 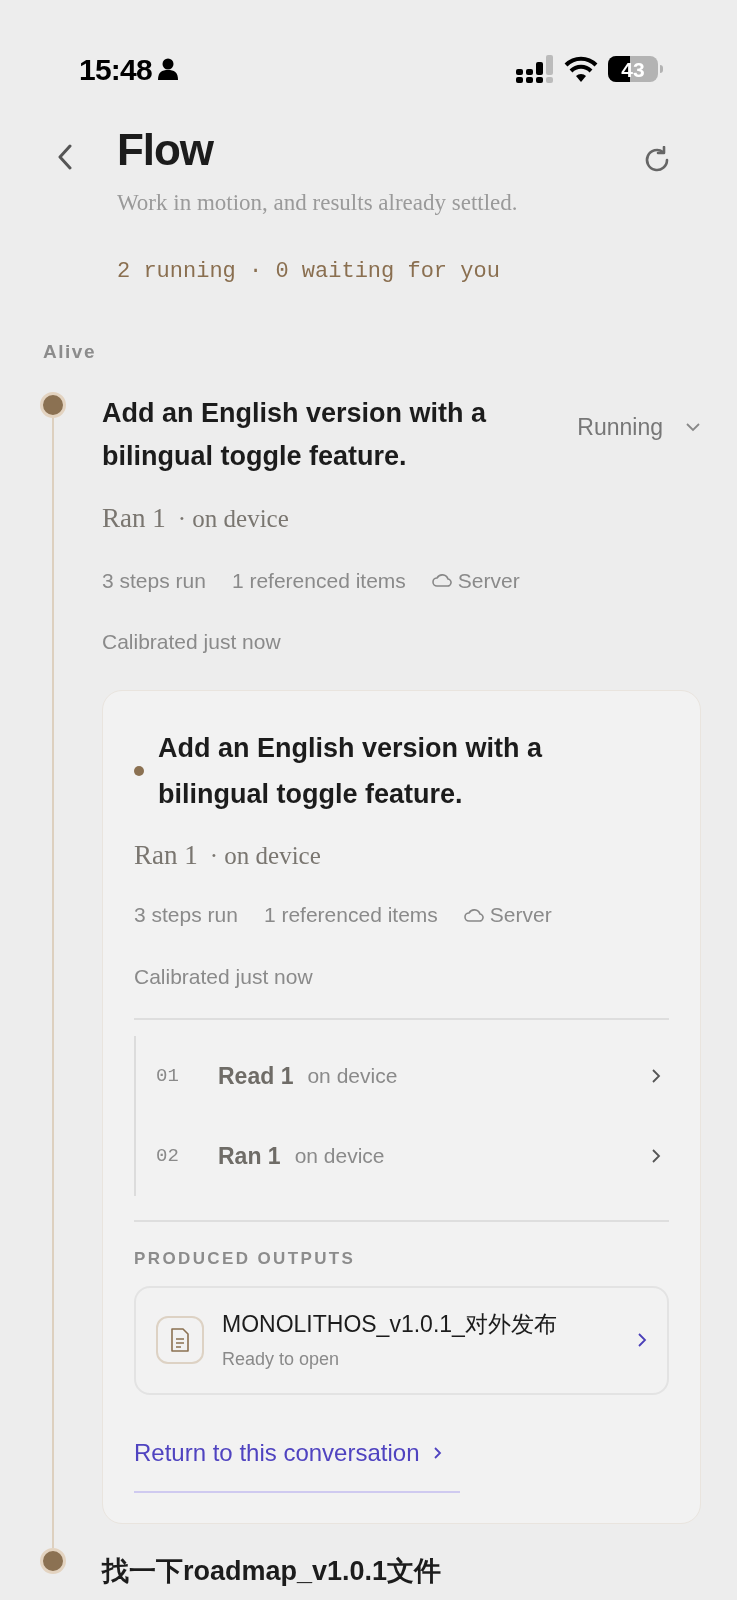 What do you see at coordinates (115, 69) in the screenshot?
I see `status-time: 15:48` at bounding box center [115, 69].